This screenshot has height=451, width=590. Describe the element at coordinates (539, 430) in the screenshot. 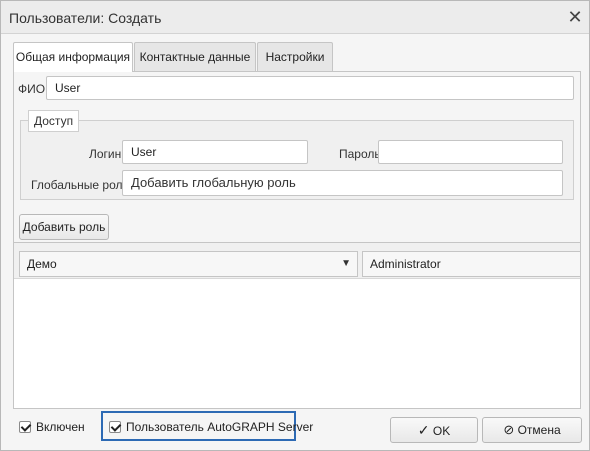

I see `cancel-label: Отмена` at that location.